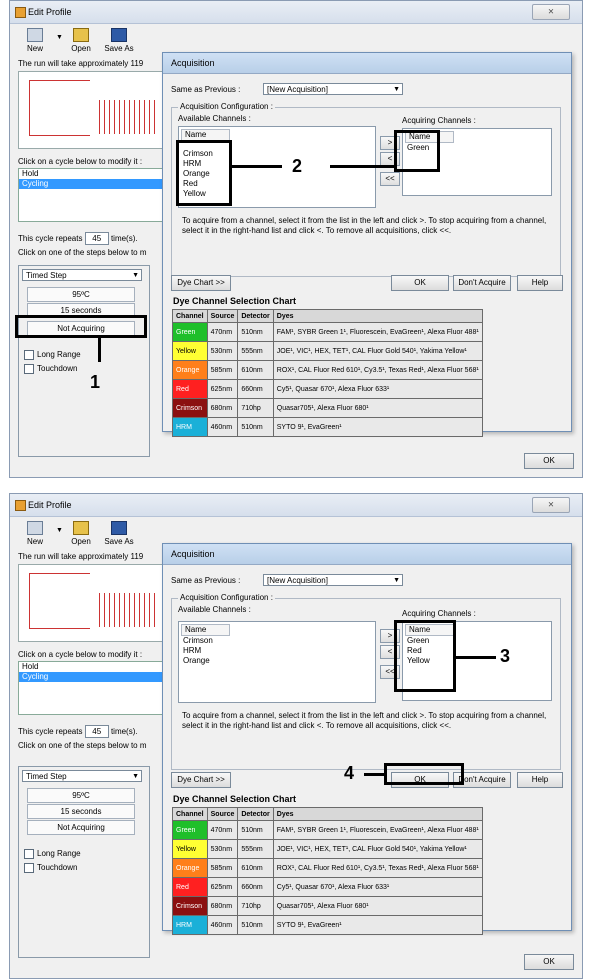 This screenshot has height=979, width=595. Describe the element at coordinates (81, 827) in the screenshot. I see `step-acquiring: Not Acquiring` at that location.